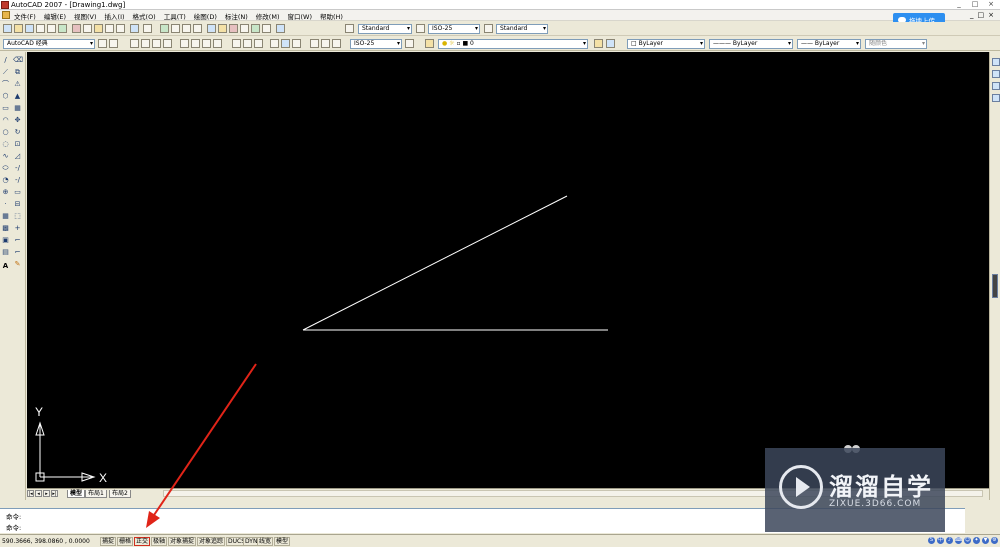  Describe the element at coordinates (182, 541) in the screenshot. I see `osnap-toggle: 对象捕捉` at that location.